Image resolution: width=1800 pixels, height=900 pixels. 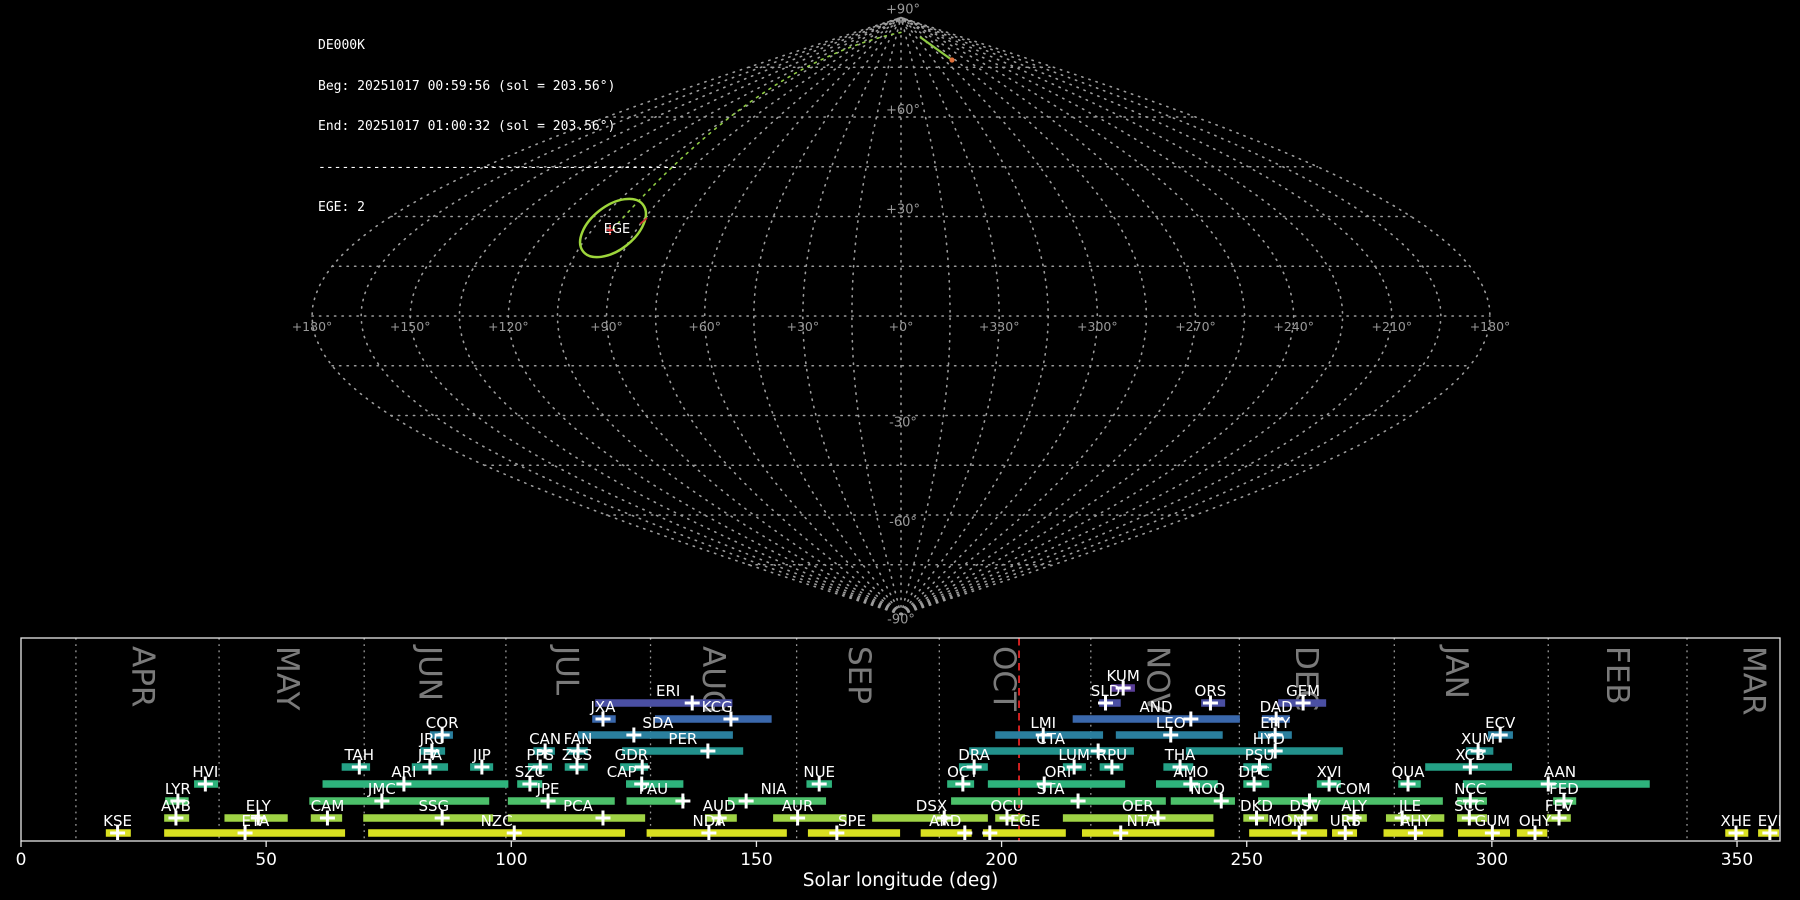 What do you see at coordinates (1484, 833) in the screenshot?
I see `shower-bar-GUM` at bounding box center [1484, 833].